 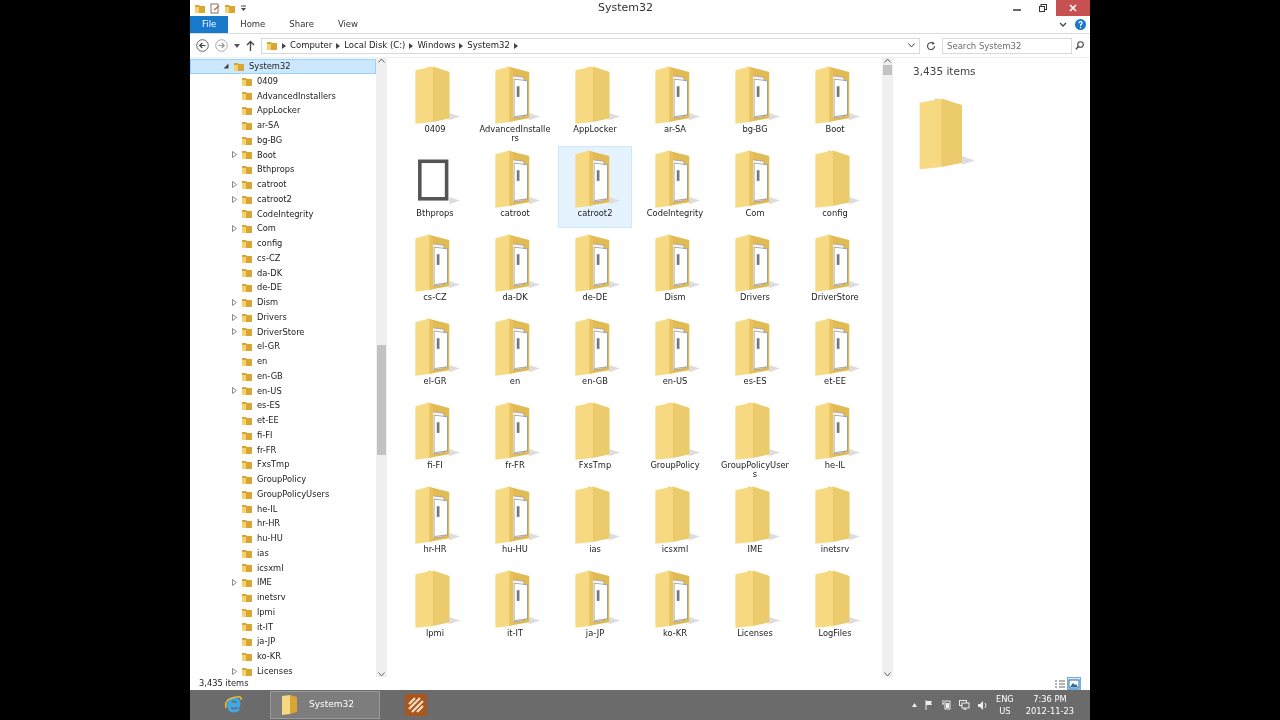 What do you see at coordinates (835, 523) in the screenshot?
I see `folder-item: inetsrv` at bounding box center [835, 523].